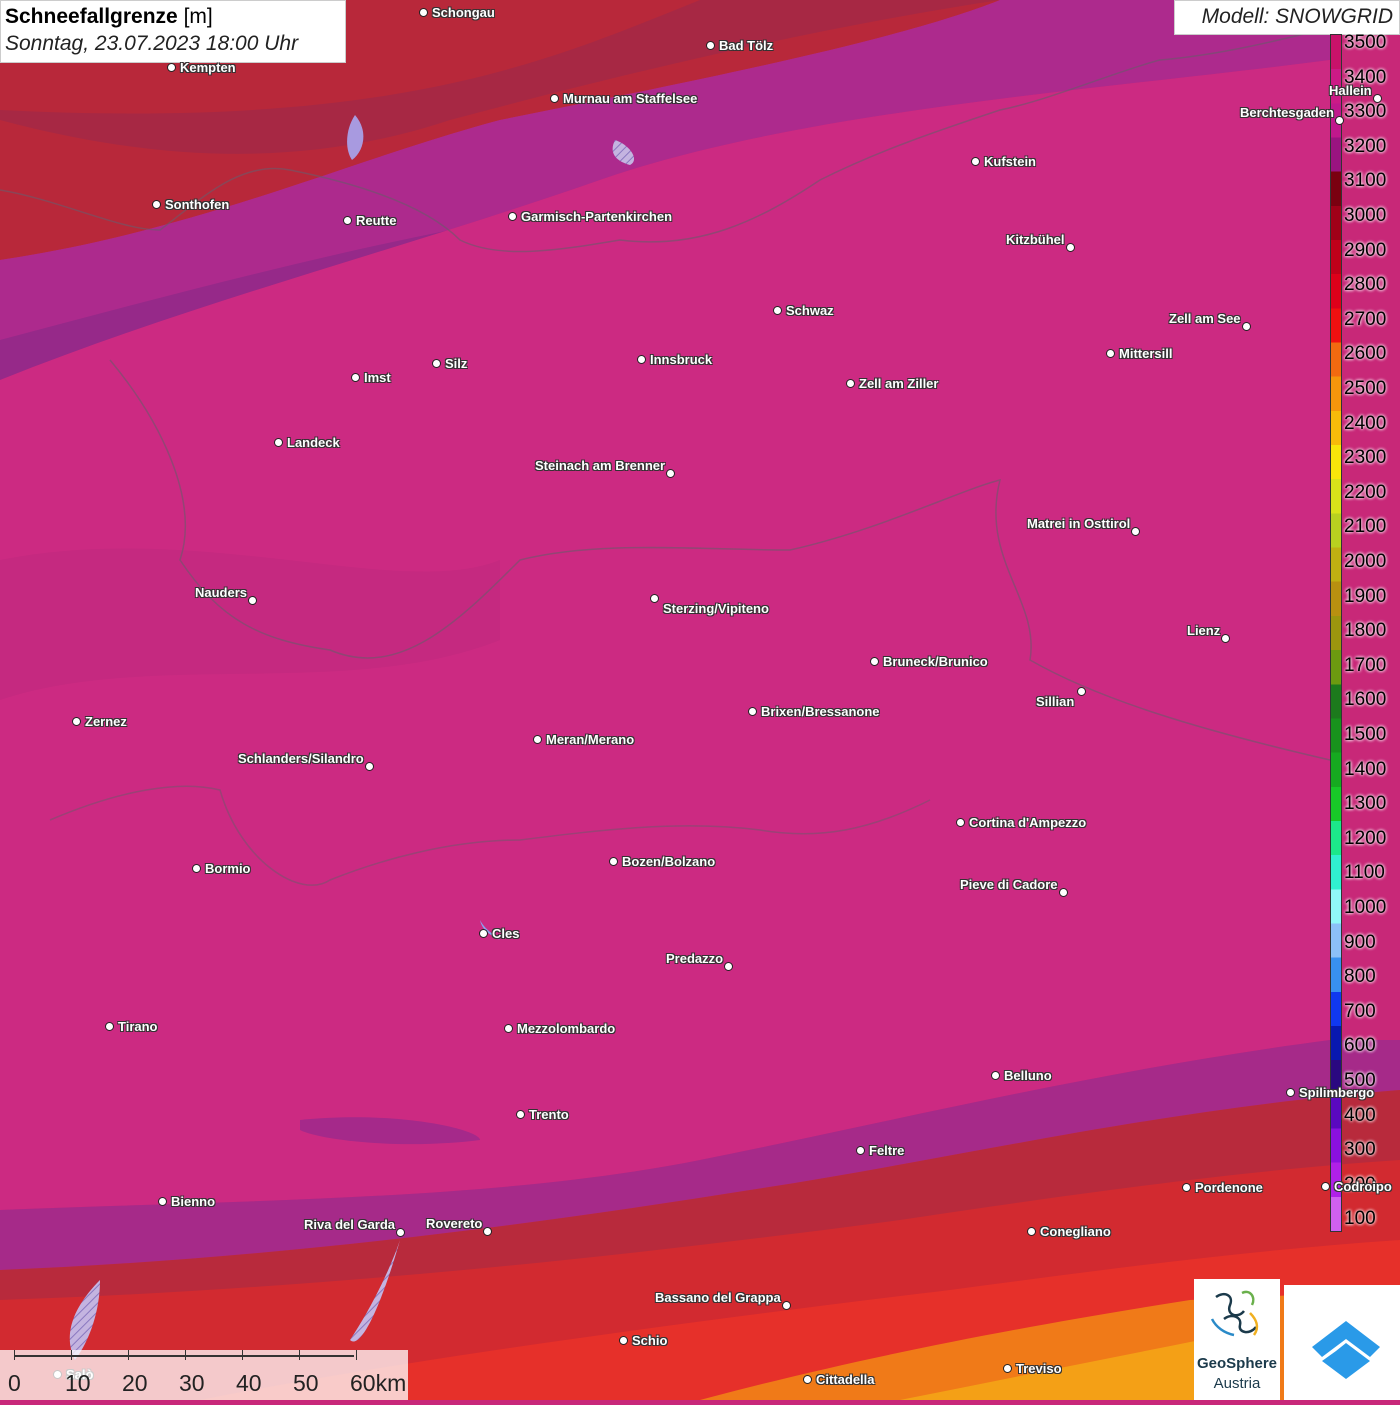  I want to click on city-label: Bozen/Bolzano, so click(669, 861).